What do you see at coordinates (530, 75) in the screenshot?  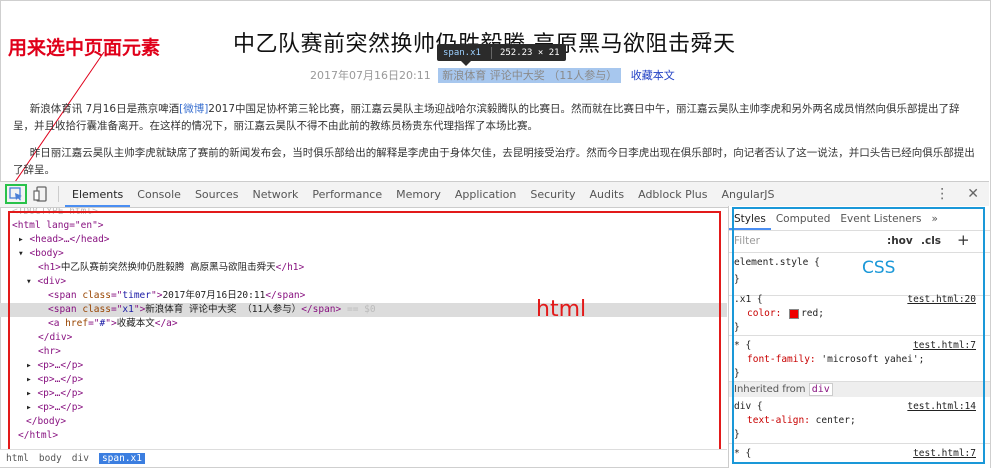 I see `article-source-highlighted: 新浪体育 评论中大奖 （11人参与）` at bounding box center [530, 75].